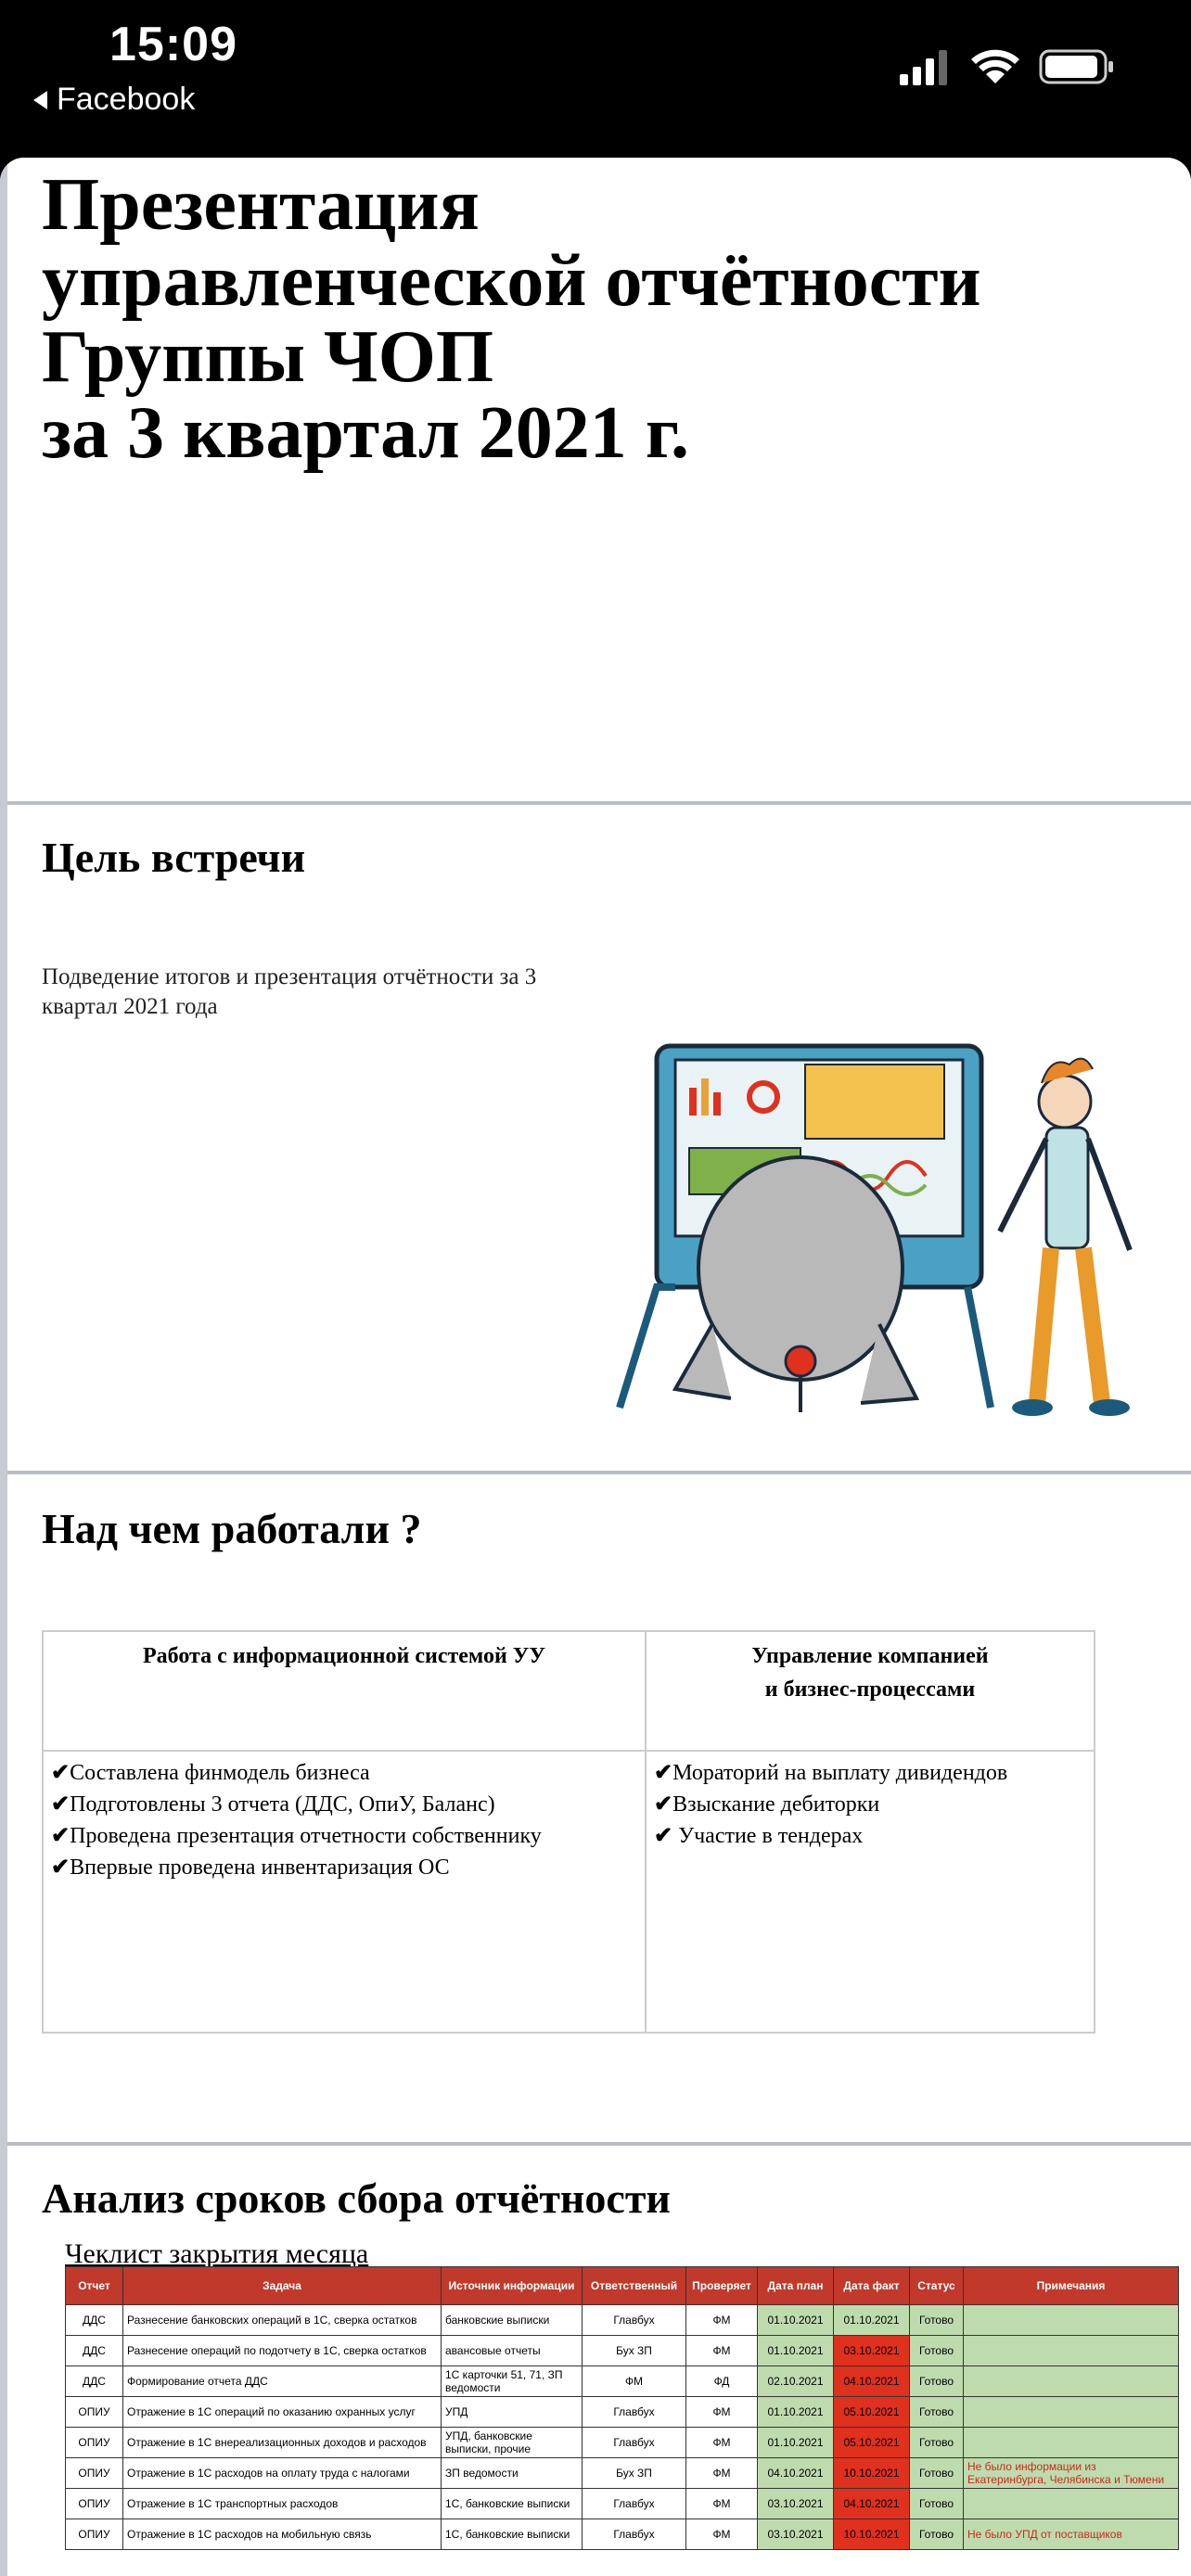 The image size is (1191, 2576). Describe the element at coordinates (768, 1836) in the screenshot. I see `item-text: Участие в тендерах` at that location.